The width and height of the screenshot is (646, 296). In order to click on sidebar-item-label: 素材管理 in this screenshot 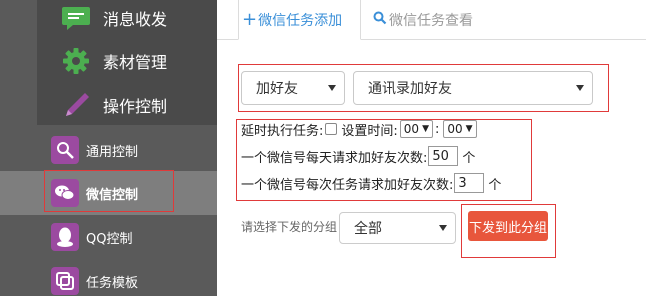, I will do `click(135, 62)`.